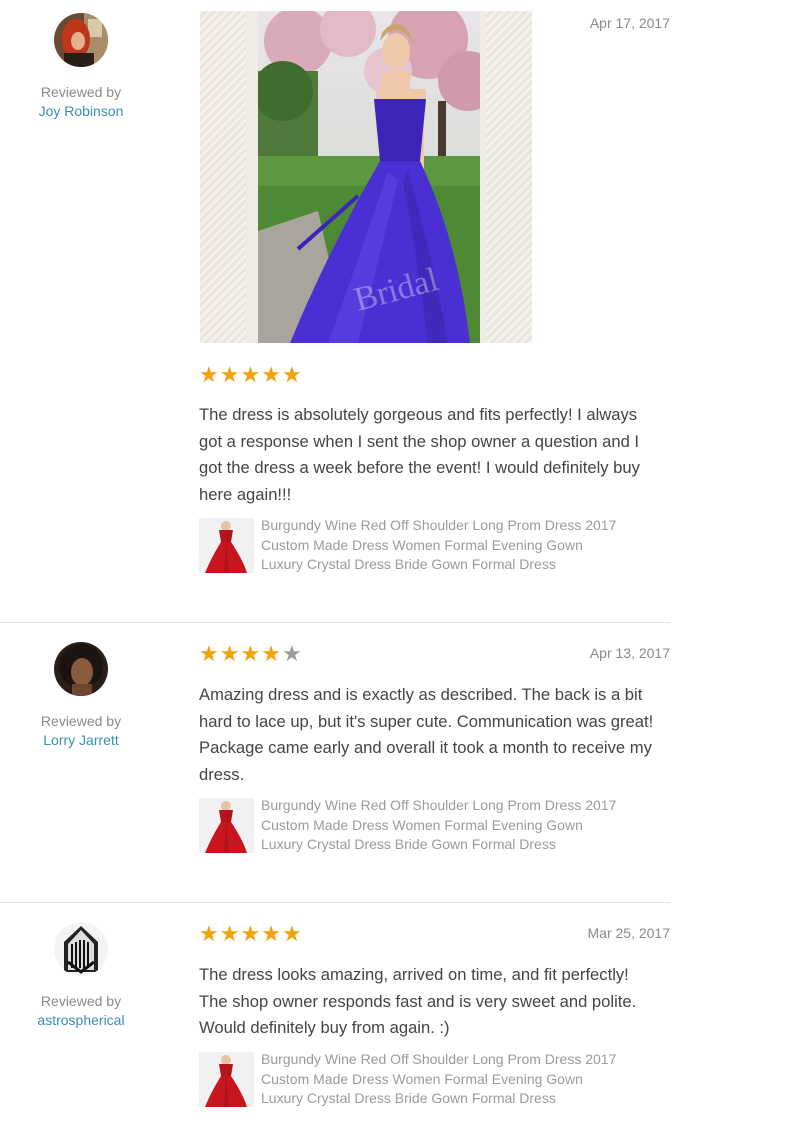 This screenshot has width=800, height=1130. I want to click on reviewer-name-link: Joy Robinson, so click(81, 111).